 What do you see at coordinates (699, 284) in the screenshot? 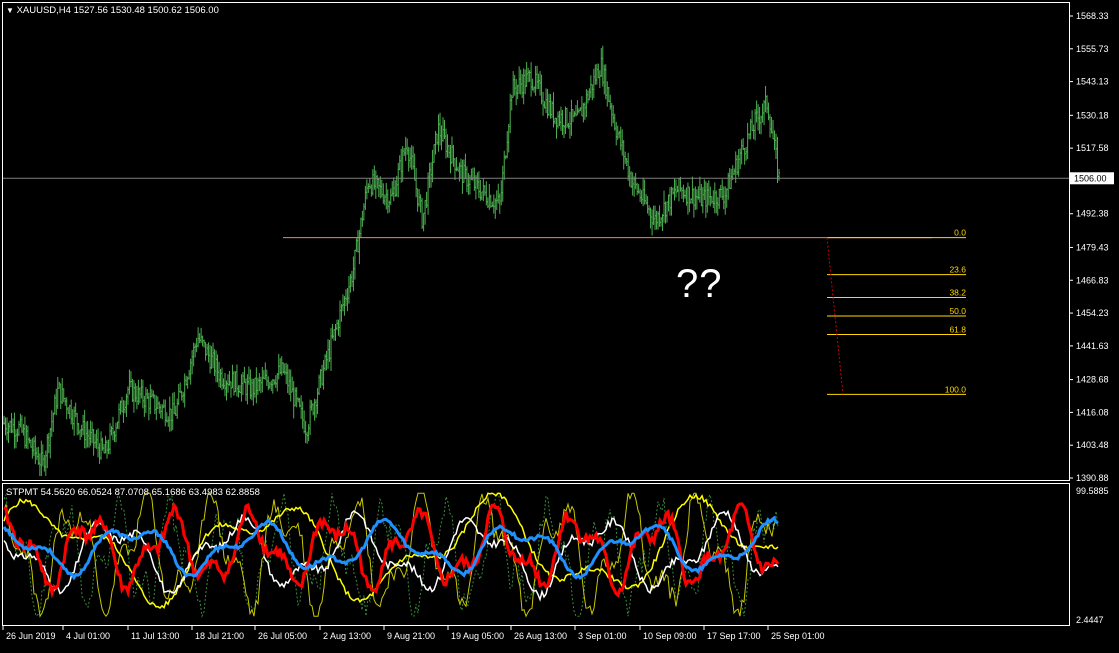
I see `question-annotation: ??` at bounding box center [699, 284].